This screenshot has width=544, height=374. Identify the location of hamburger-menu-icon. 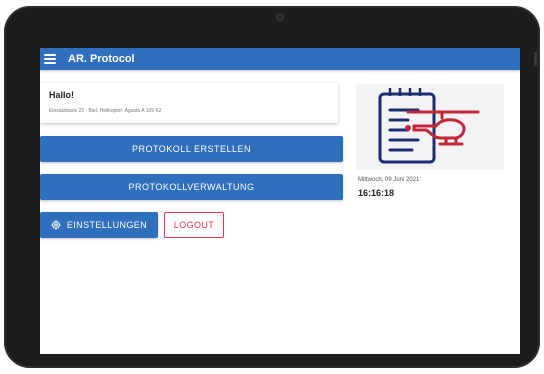
(50, 59).